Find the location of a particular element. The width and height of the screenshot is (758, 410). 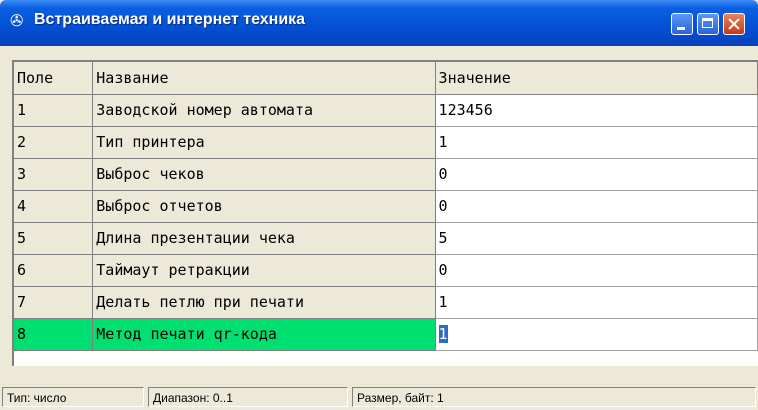

name-cell: Делать петлю при печати is located at coordinates (264, 302).